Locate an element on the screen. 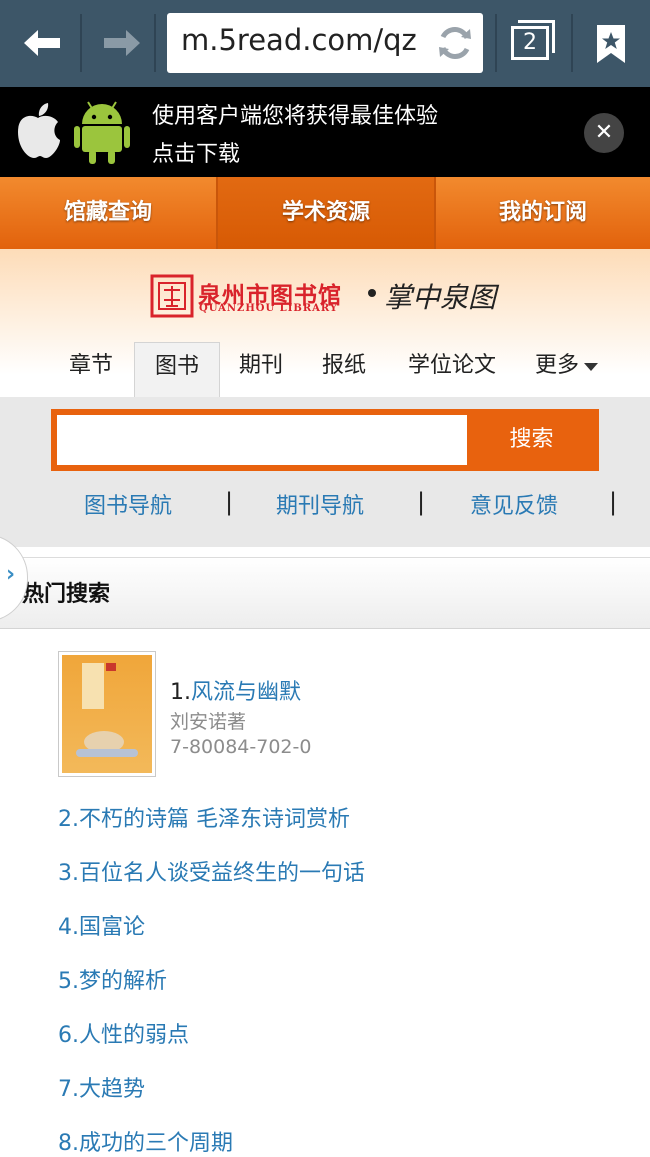  cover-art is located at coordinates (107, 714).